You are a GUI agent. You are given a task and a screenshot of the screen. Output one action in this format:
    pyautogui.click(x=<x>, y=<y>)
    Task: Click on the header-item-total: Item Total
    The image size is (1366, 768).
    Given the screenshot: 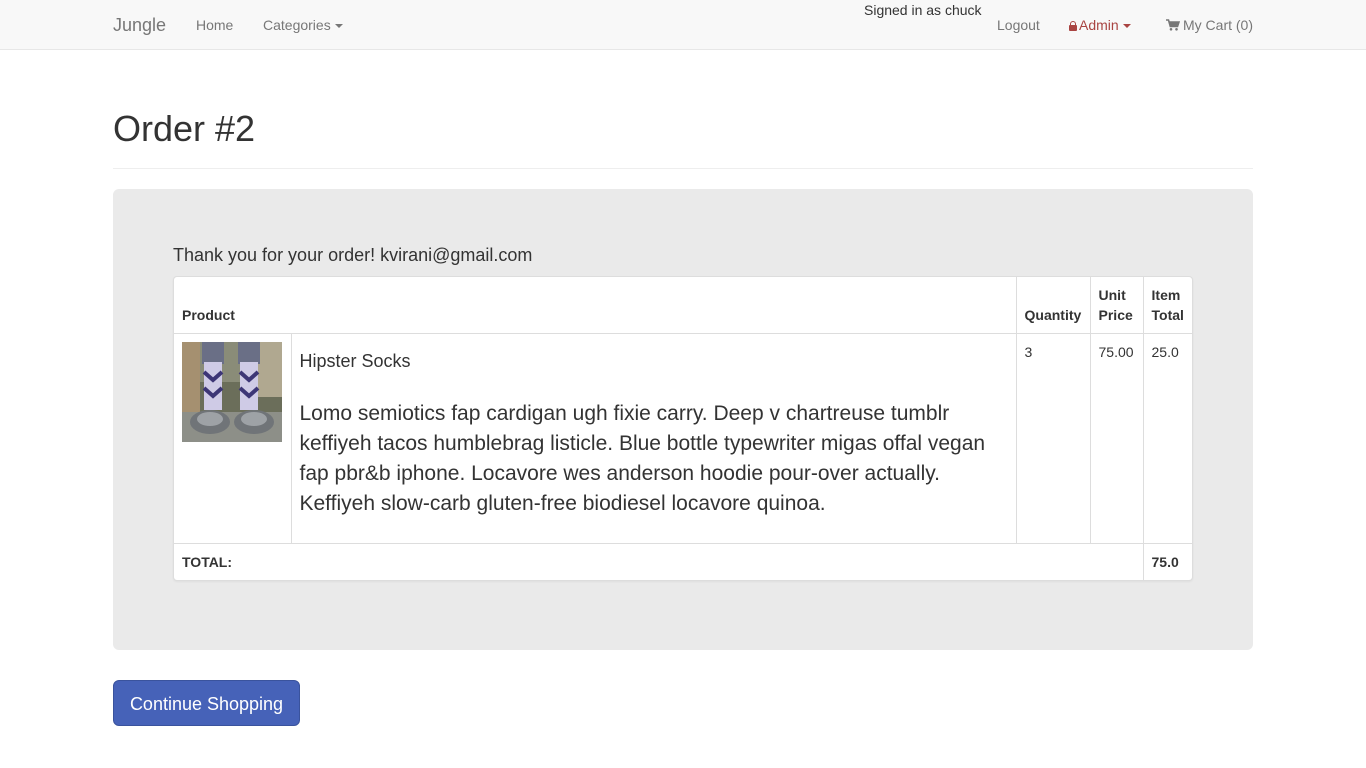 What is the action you would take?
    pyautogui.click(x=1167, y=305)
    